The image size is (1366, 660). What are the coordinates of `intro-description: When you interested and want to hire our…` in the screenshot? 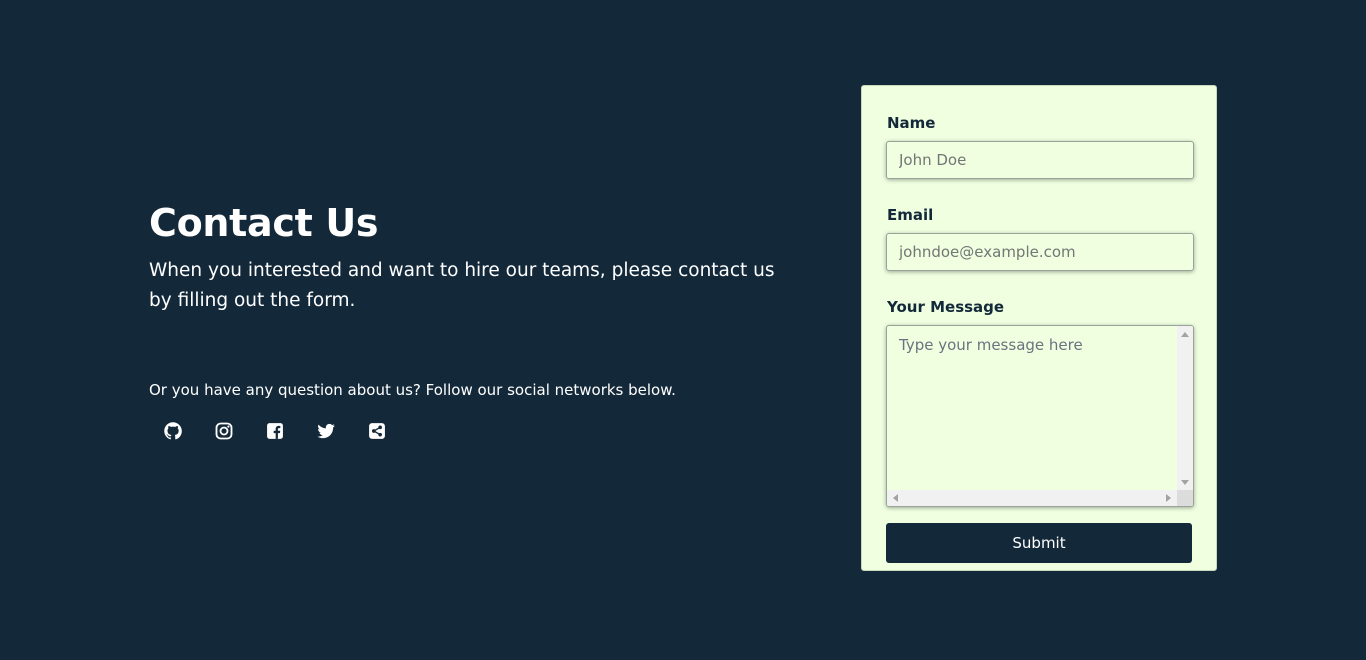 It's located at (462, 285).